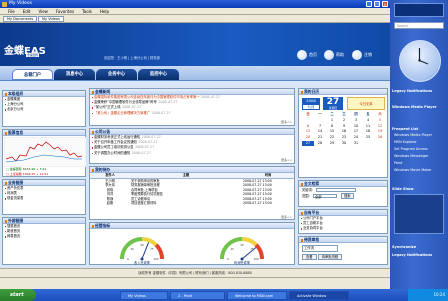 The image size is (448, 301). What do you see at coordinates (286, 122) in the screenshot?
I see `news-more-link: 更多>>` at bounding box center [286, 122].